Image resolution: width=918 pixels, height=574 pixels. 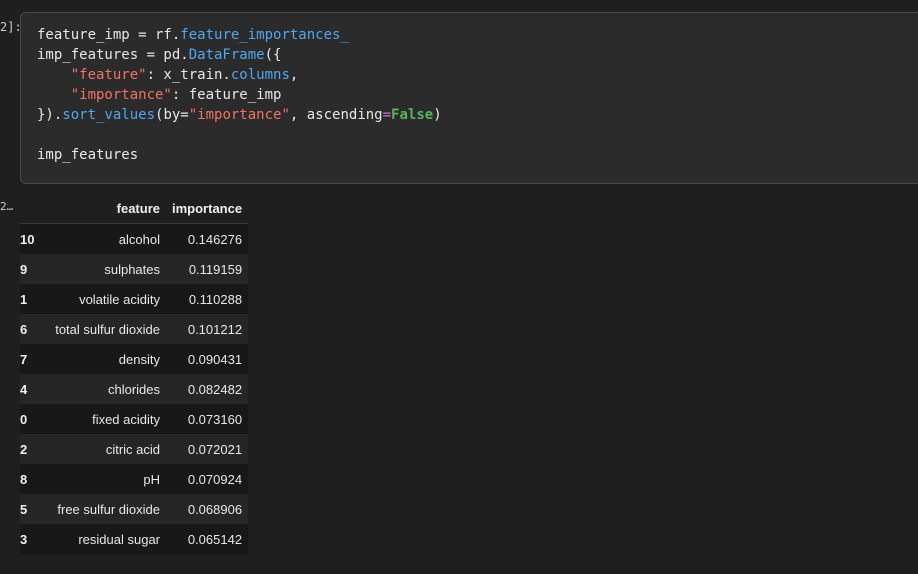 I want to click on code-token: , ascending, so click(x=336, y=115).